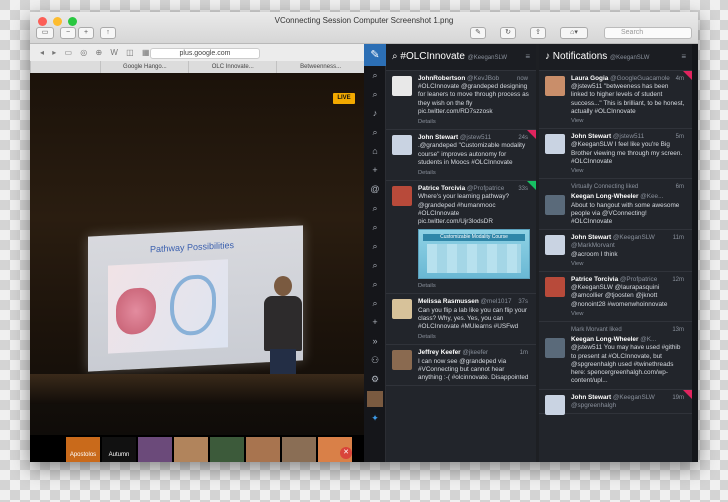 This screenshot has width=728, height=502. Describe the element at coordinates (375, 360) in the screenshot. I see `accounts-icon: ⚇` at that location.